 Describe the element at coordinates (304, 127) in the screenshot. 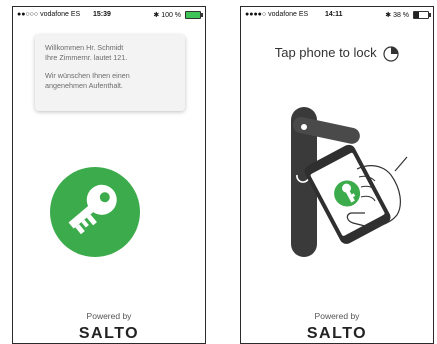

I see `handle-screw` at that location.